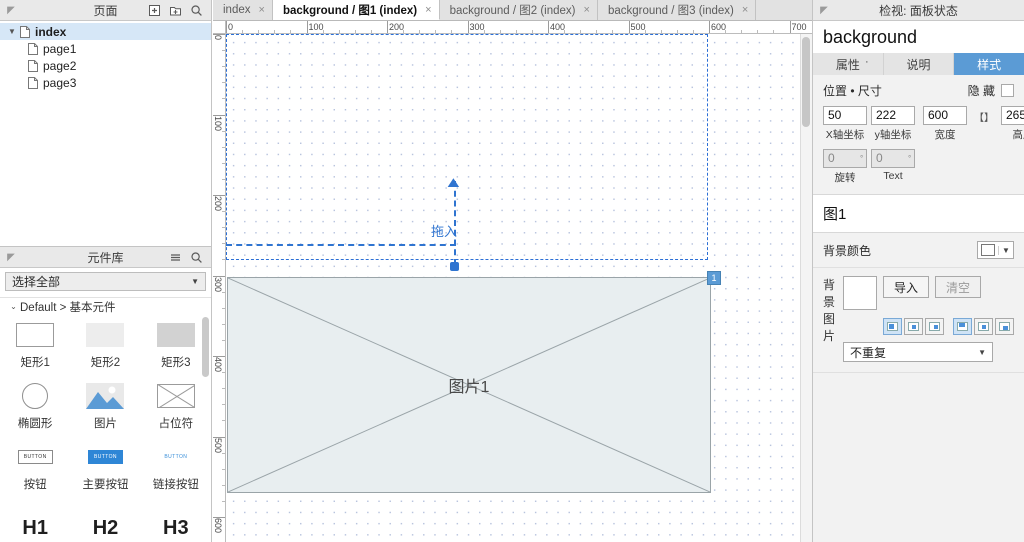  I want to click on canvas-scrollbar-thumb, so click(806, 82).